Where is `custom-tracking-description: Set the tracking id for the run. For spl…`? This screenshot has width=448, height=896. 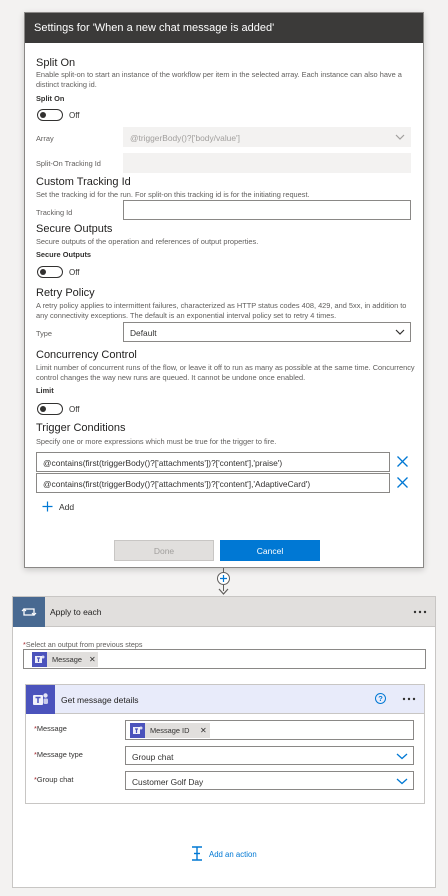
custom-tracking-description: Set the tracking id for the run. For spl… is located at coordinates (173, 194).